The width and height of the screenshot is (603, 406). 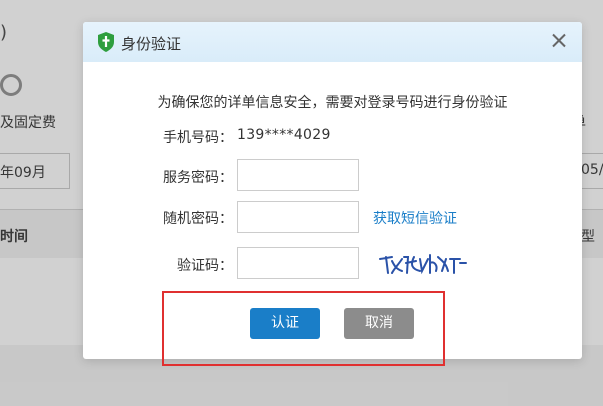 I want to click on phone-label: 手机号码：, so click(x=198, y=138).